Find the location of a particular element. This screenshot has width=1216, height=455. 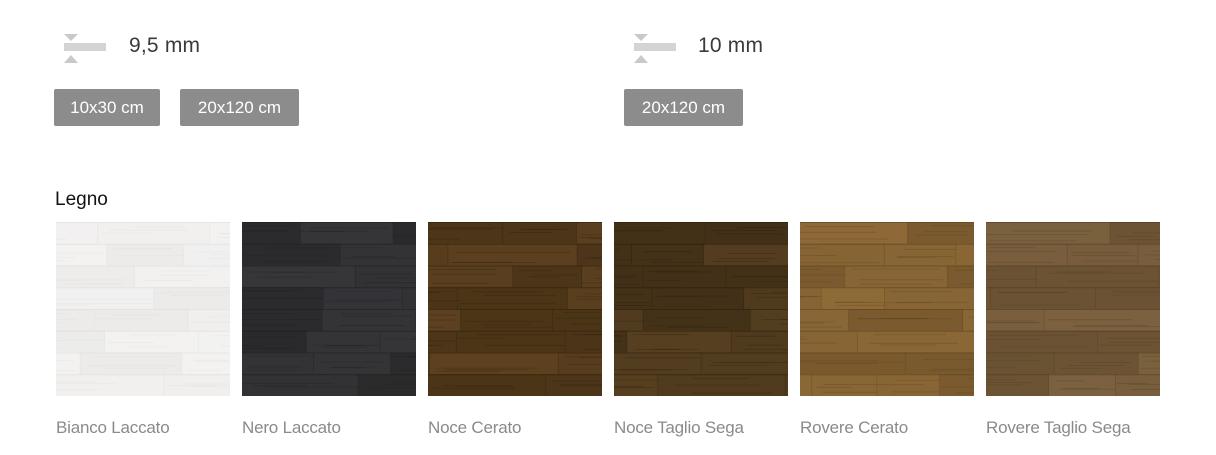

swatch-bianco-laccato: Bianco Laccato is located at coordinates (143, 330).